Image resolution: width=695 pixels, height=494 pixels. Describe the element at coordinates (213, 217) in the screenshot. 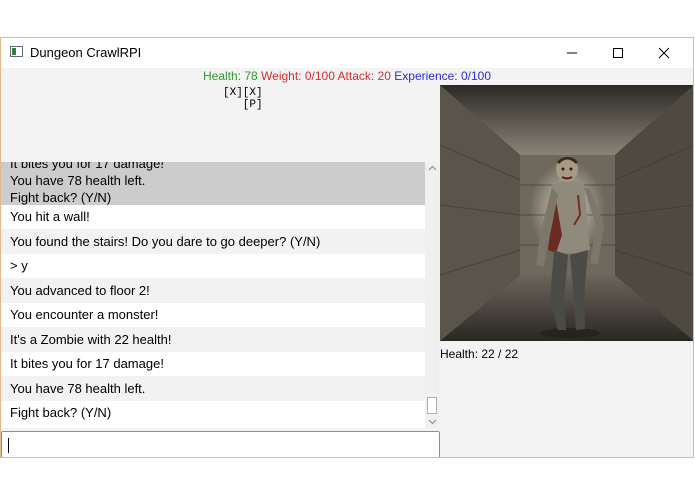

I see `log-entry: You hit a wall!` at that location.